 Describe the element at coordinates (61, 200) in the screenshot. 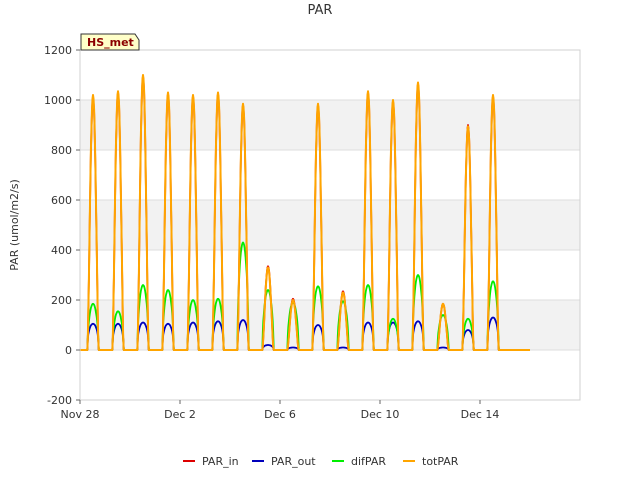

I see `y-tick-label: 600` at that location.